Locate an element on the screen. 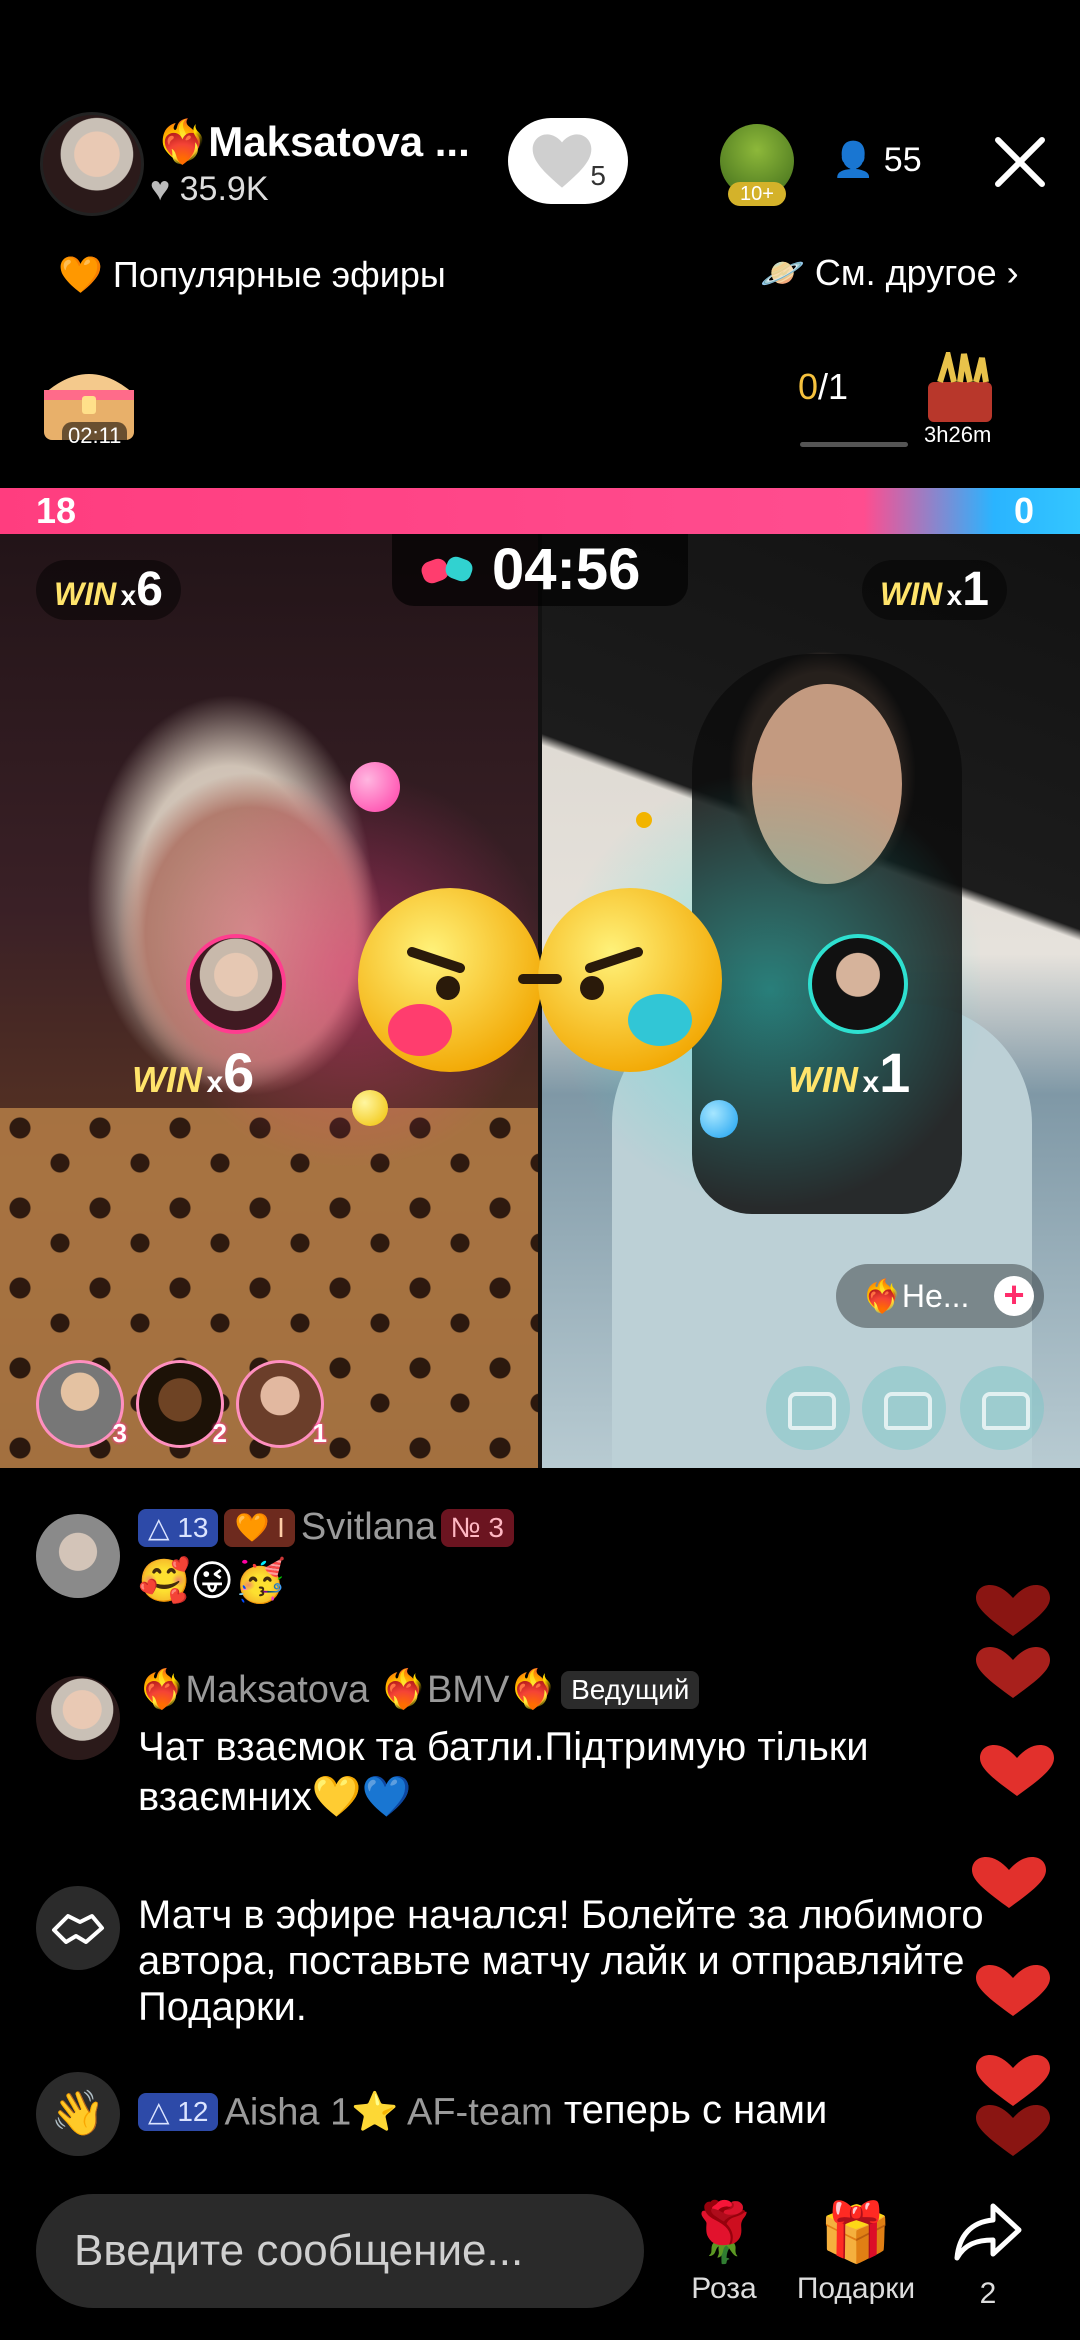 The width and height of the screenshot is (1080, 2340). person-icon: 👤 is located at coordinates (853, 160).